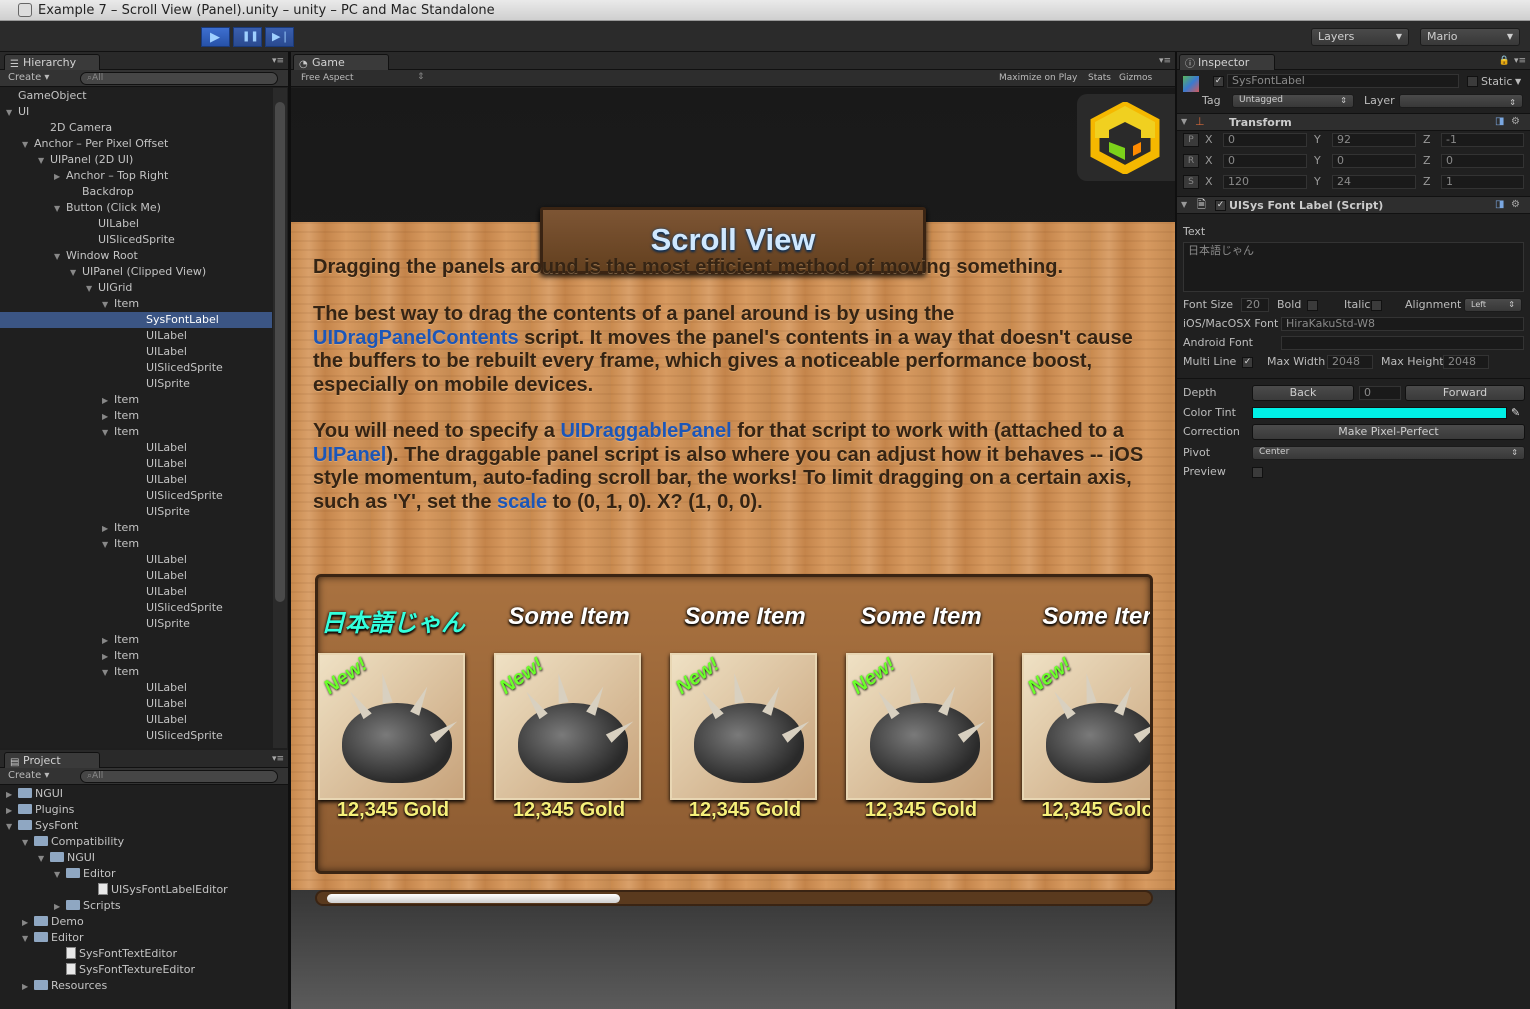  I want to click on horizontal-scroll-thumb, so click(473, 898).